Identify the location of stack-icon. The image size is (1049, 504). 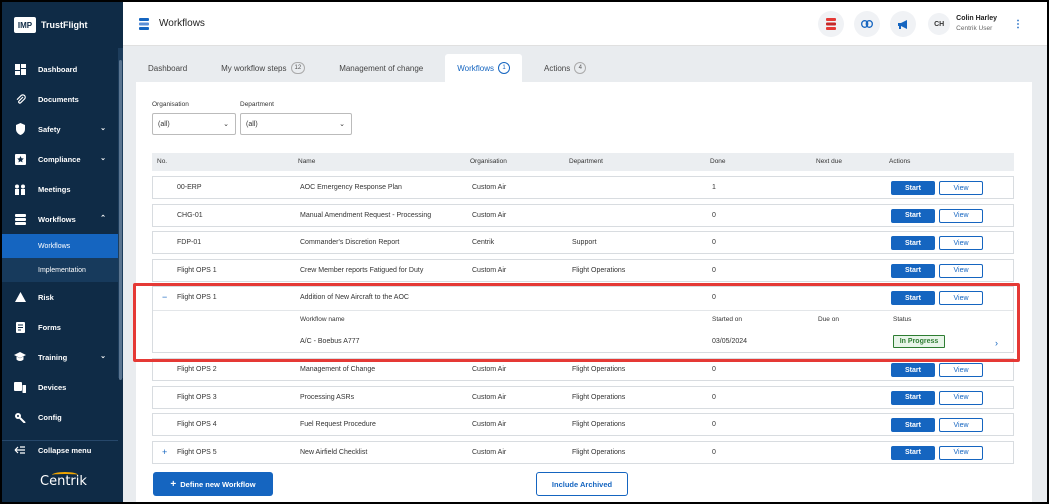
(831, 24).